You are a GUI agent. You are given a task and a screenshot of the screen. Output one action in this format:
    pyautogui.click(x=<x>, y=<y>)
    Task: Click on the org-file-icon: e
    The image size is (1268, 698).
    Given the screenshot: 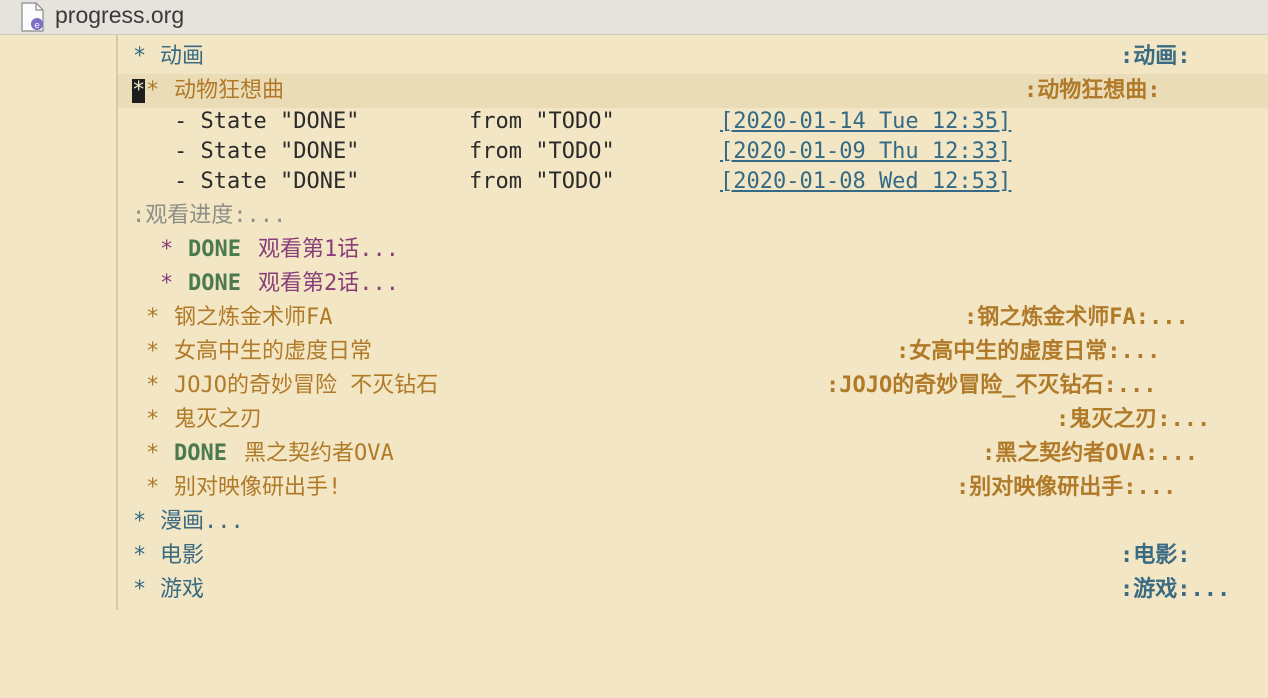 What is the action you would take?
    pyautogui.click(x=32, y=17)
    